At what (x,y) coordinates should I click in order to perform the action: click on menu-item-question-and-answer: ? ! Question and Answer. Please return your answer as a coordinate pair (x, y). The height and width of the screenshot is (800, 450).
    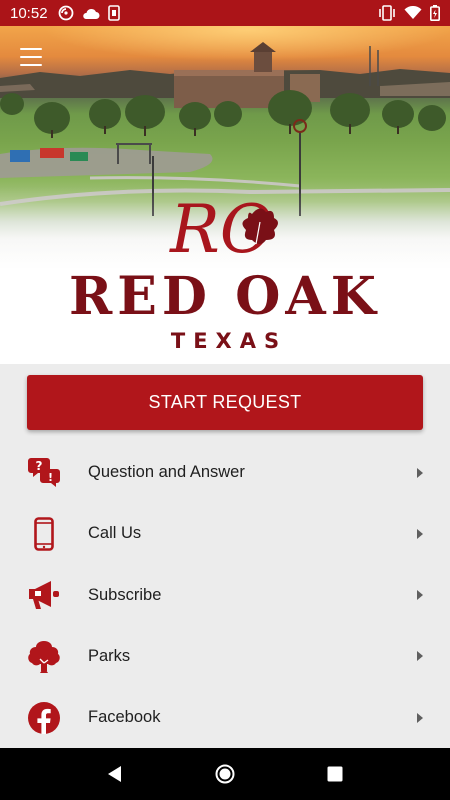
    Looking at the image, I should click on (225, 472).